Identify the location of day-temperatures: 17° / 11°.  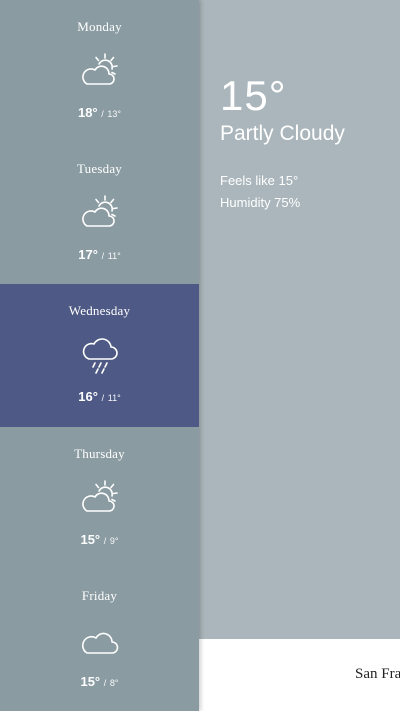
(99, 254).